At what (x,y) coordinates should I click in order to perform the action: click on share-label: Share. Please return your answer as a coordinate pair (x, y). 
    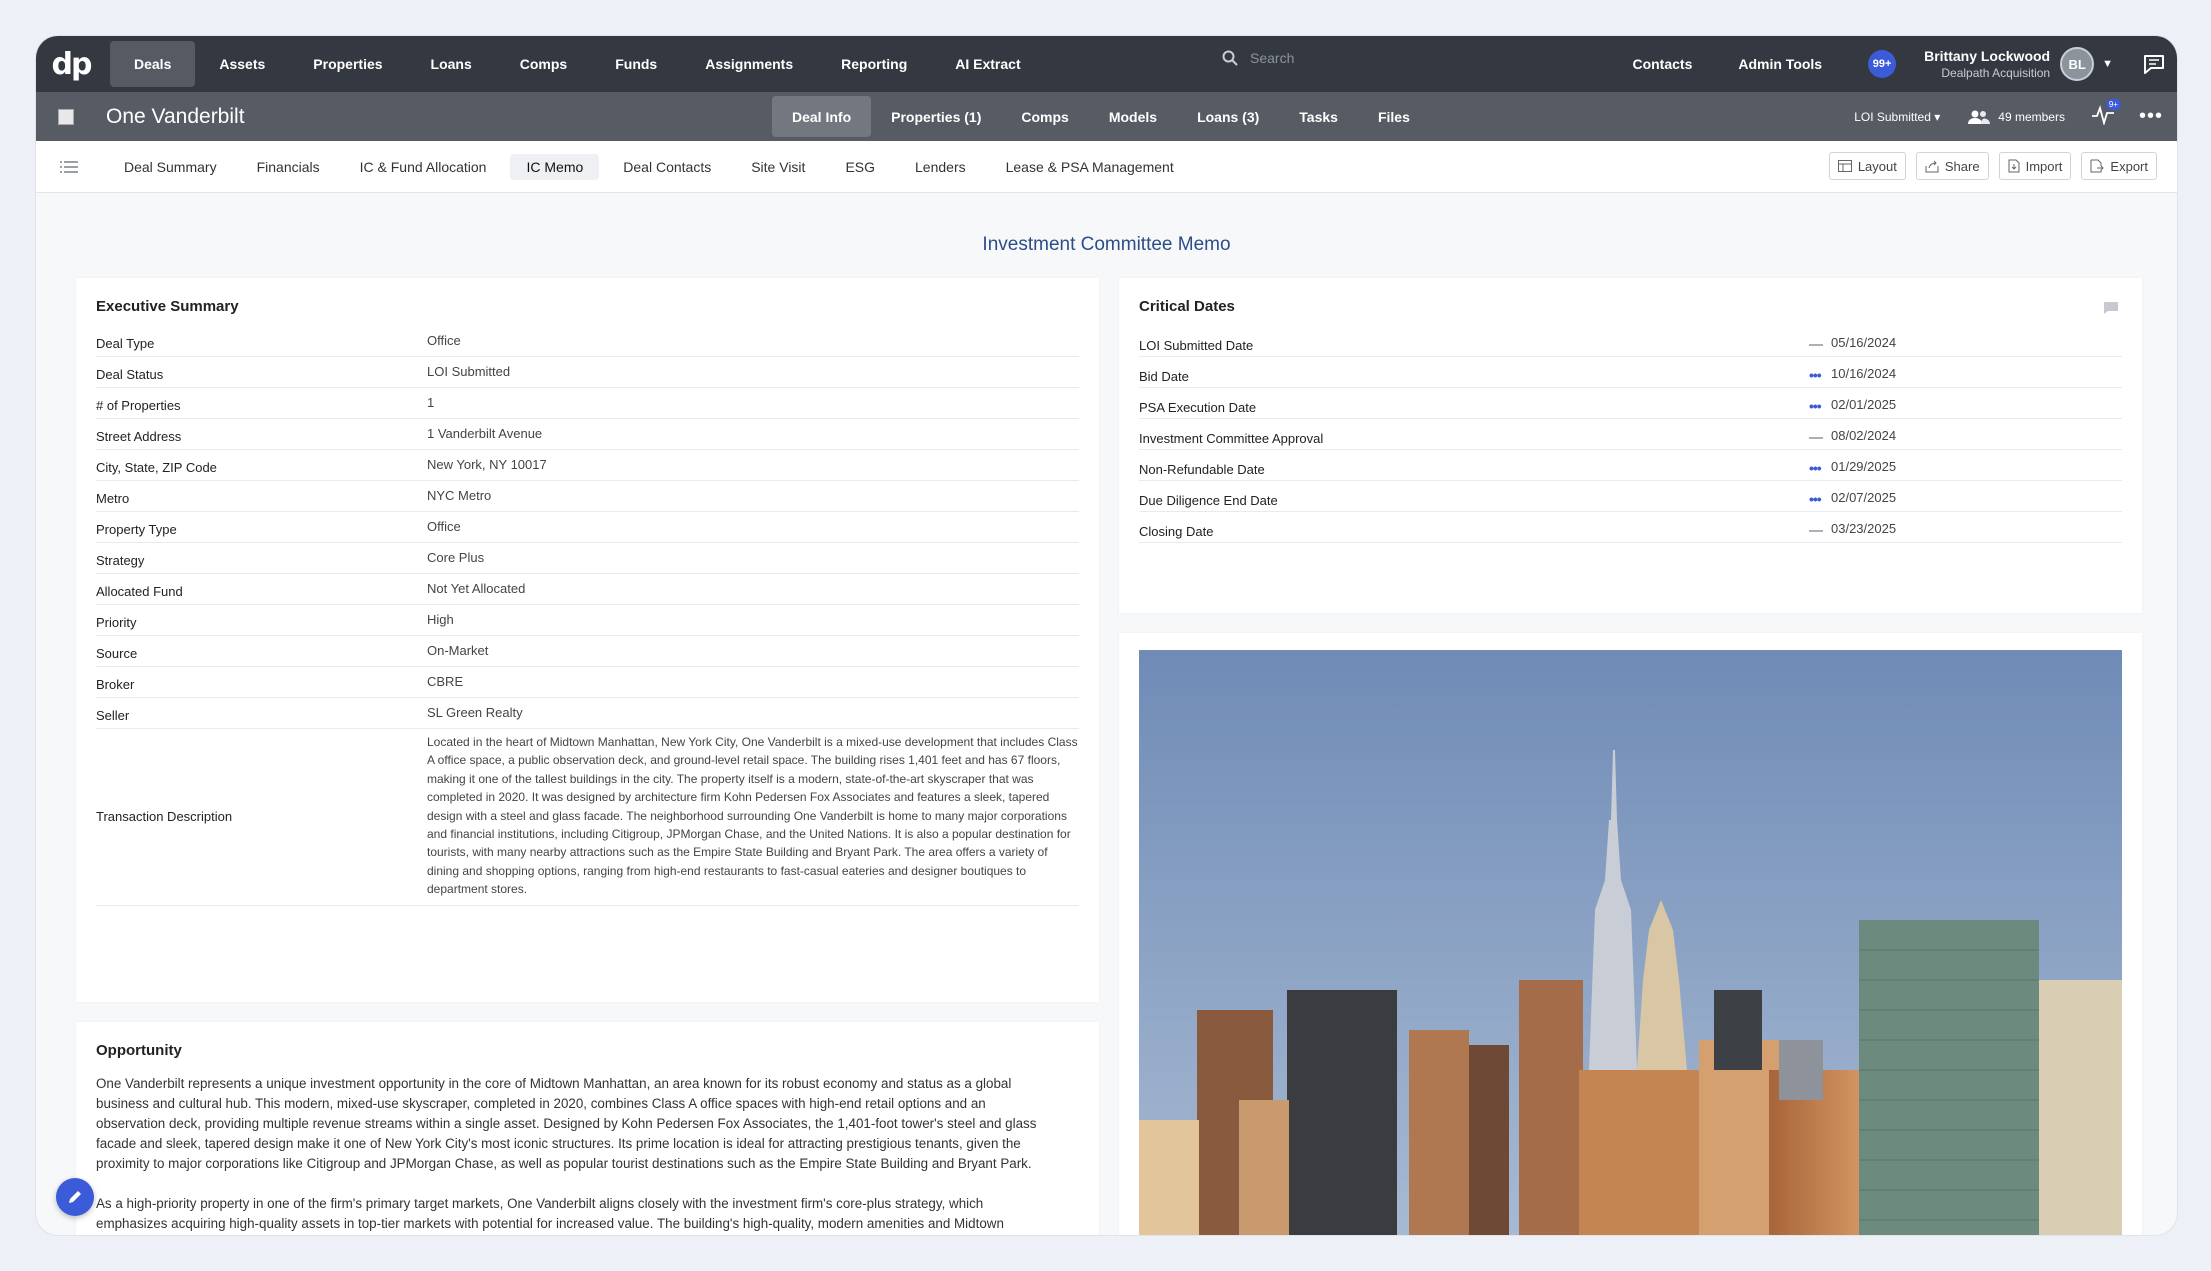
    Looking at the image, I should click on (1962, 166).